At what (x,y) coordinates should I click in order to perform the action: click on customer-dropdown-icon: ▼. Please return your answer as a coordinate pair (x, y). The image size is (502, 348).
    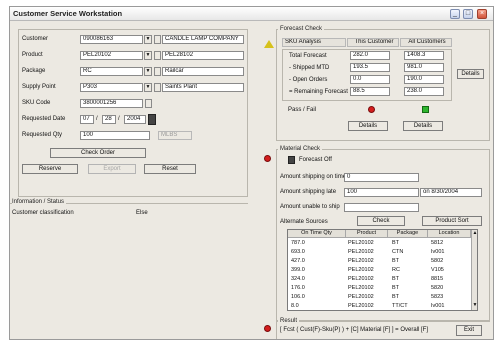
    Looking at the image, I should click on (148, 39).